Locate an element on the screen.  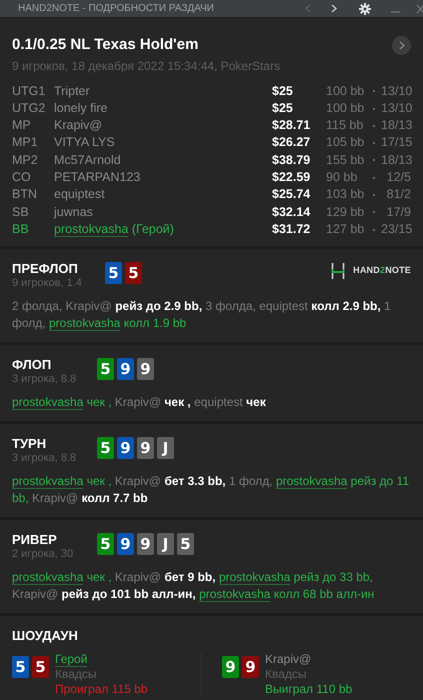
result-text: Проиграл 115 bb is located at coordinates (101, 690).